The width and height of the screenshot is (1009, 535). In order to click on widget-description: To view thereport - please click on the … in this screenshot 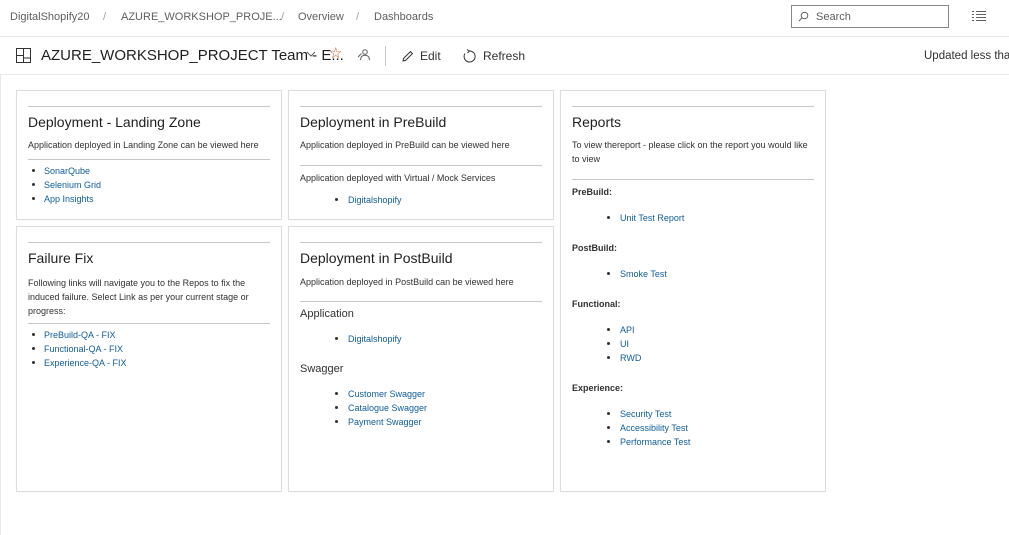, I will do `click(690, 152)`.